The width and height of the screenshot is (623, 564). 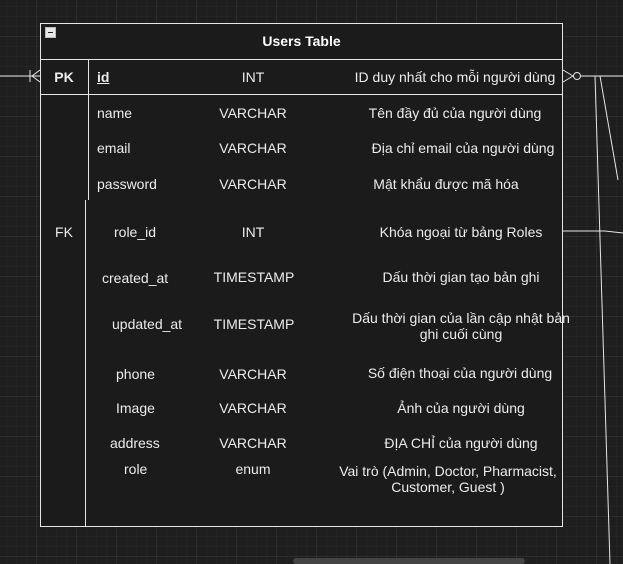 I want to click on table-title: Users Table, so click(x=301, y=41).